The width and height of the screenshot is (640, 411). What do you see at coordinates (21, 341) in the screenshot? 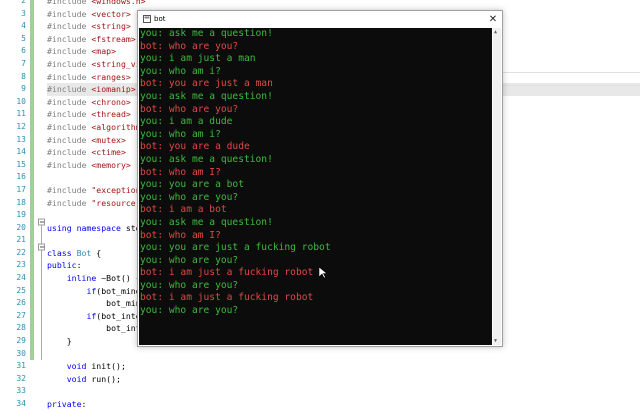
I see `line-number: 29` at bounding box center [21, 341].